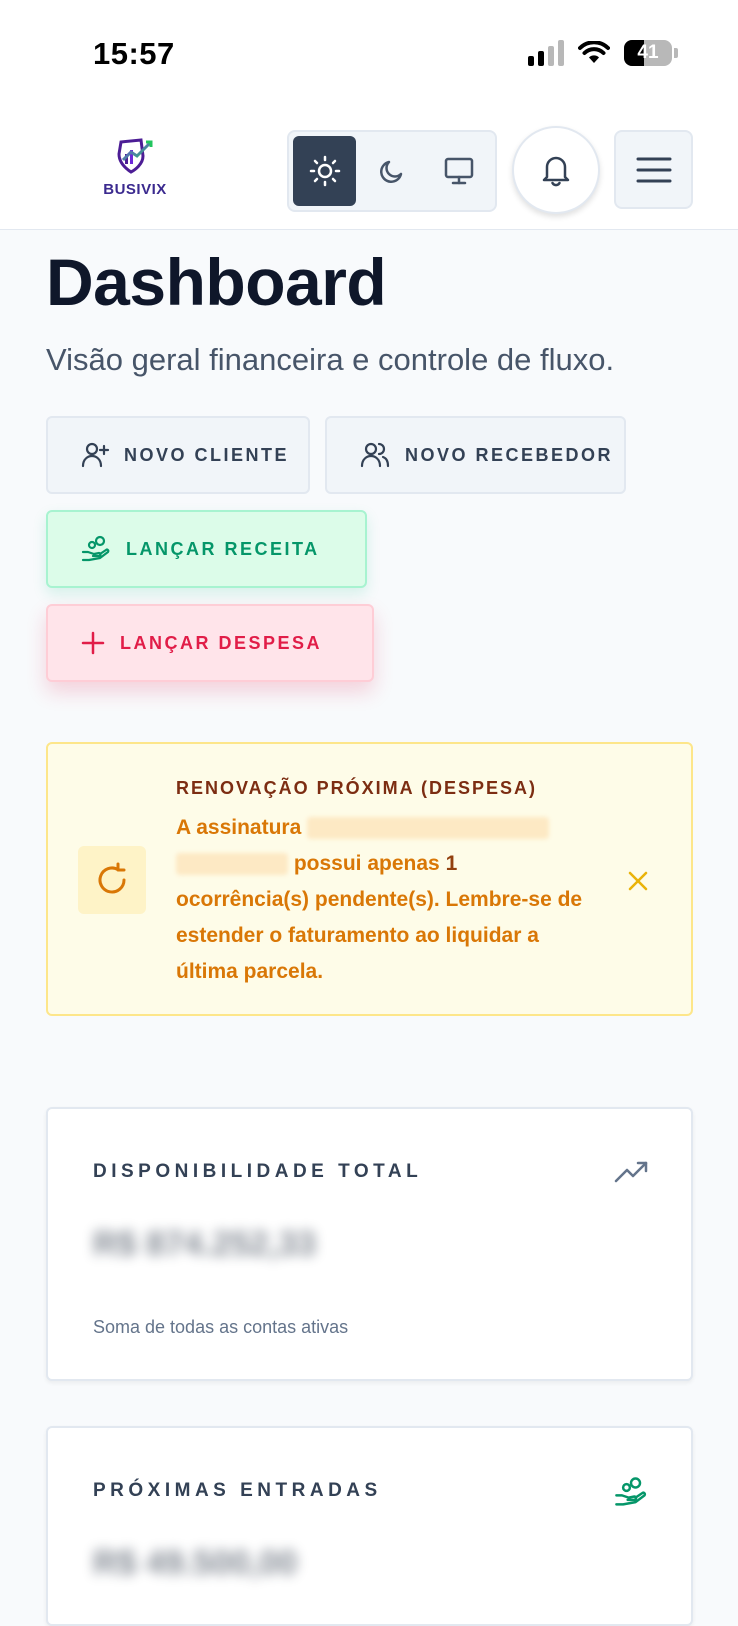 This screenshot has width=738, height=1626. I want to click on status-icons: 41, so click(603, 53).